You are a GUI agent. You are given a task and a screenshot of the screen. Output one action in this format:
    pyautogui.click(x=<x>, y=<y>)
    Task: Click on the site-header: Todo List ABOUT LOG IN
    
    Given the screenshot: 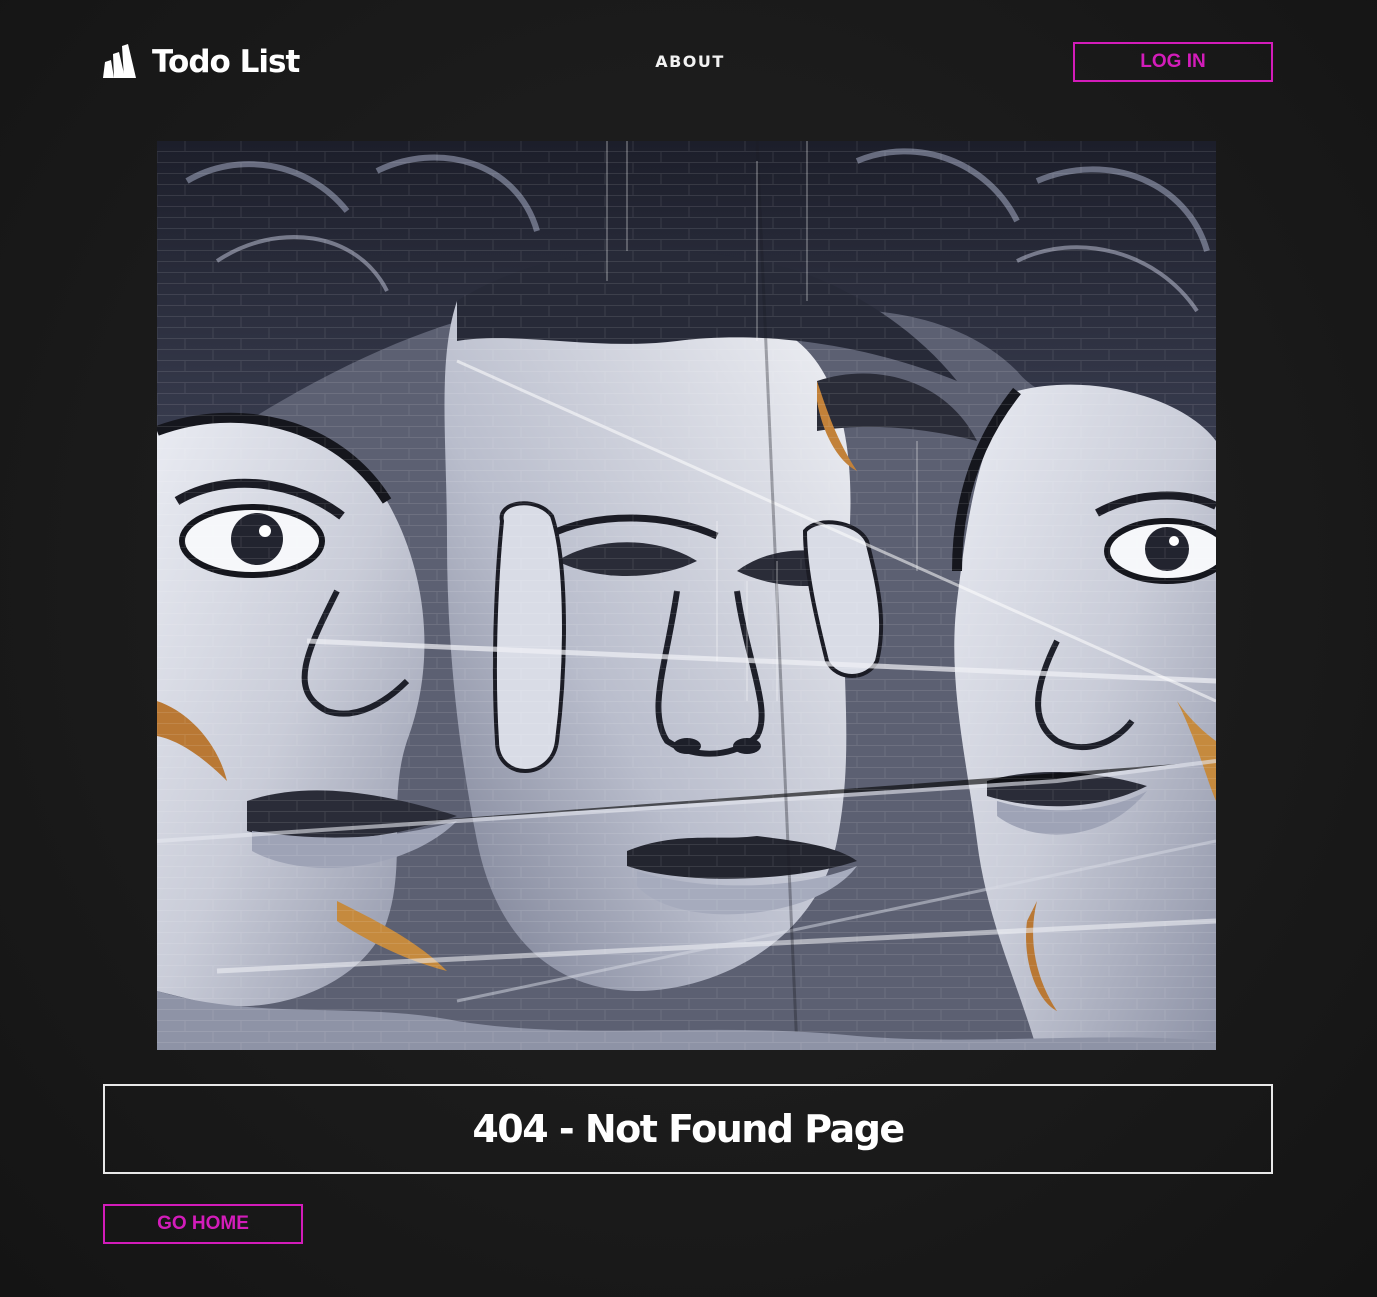 What is the action you would take?
    pyautogui.click(x=688, y=62)
    